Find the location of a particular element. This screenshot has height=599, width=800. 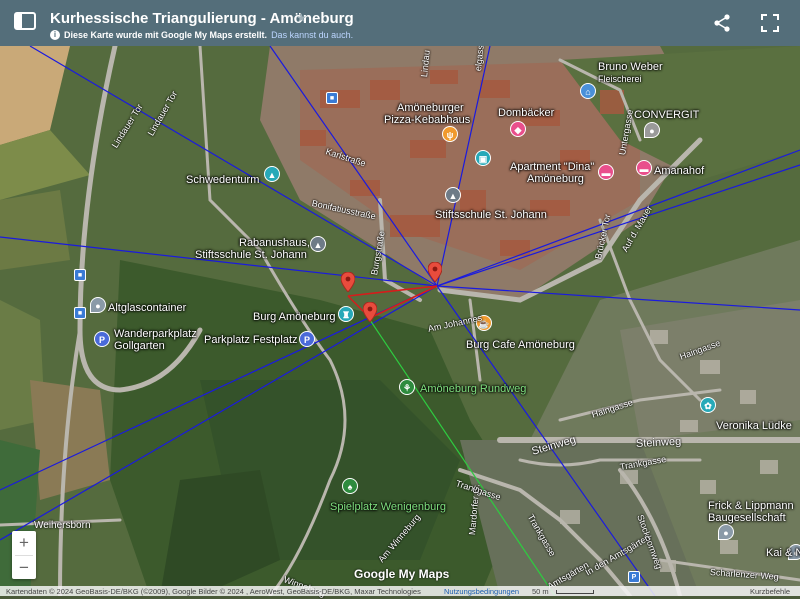

place-label-frick-line1: Frick & Lippmann is located at coordinates (751, 506).